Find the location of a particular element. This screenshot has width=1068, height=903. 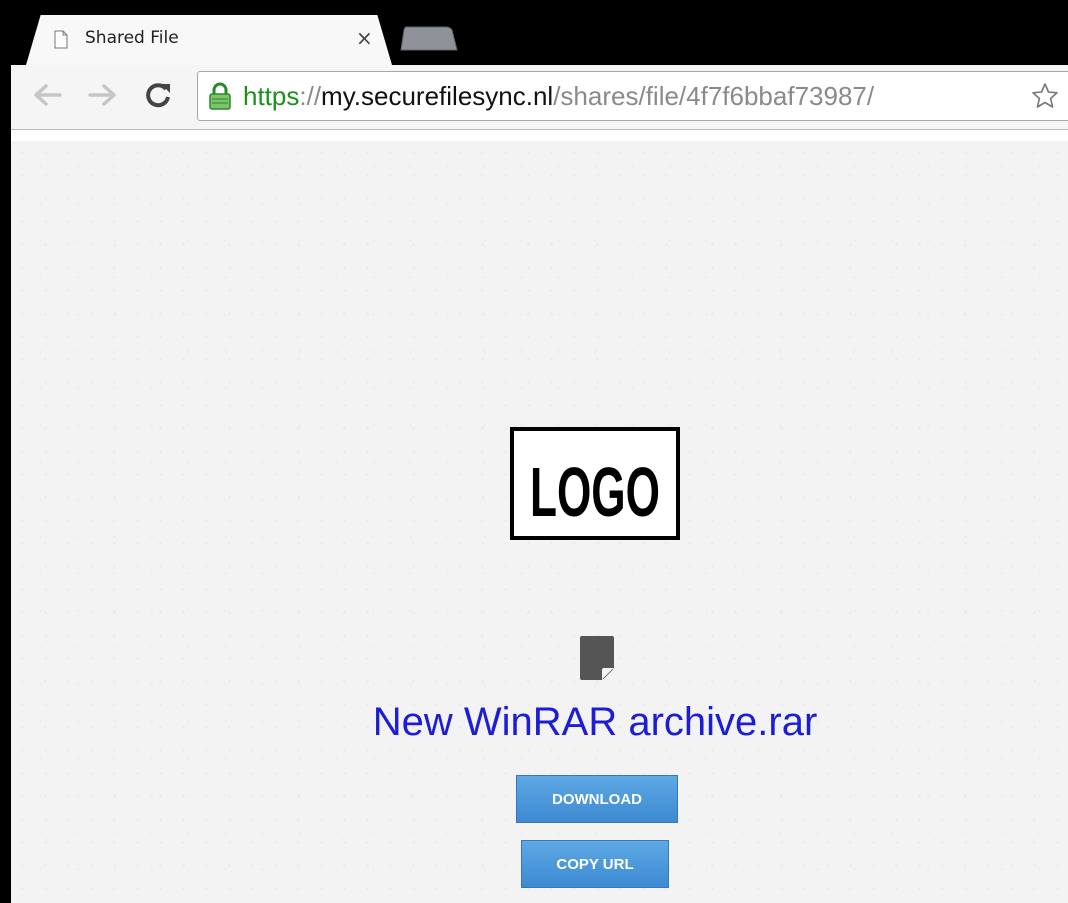

url-scheme: https is located at coordinates (271, 96).